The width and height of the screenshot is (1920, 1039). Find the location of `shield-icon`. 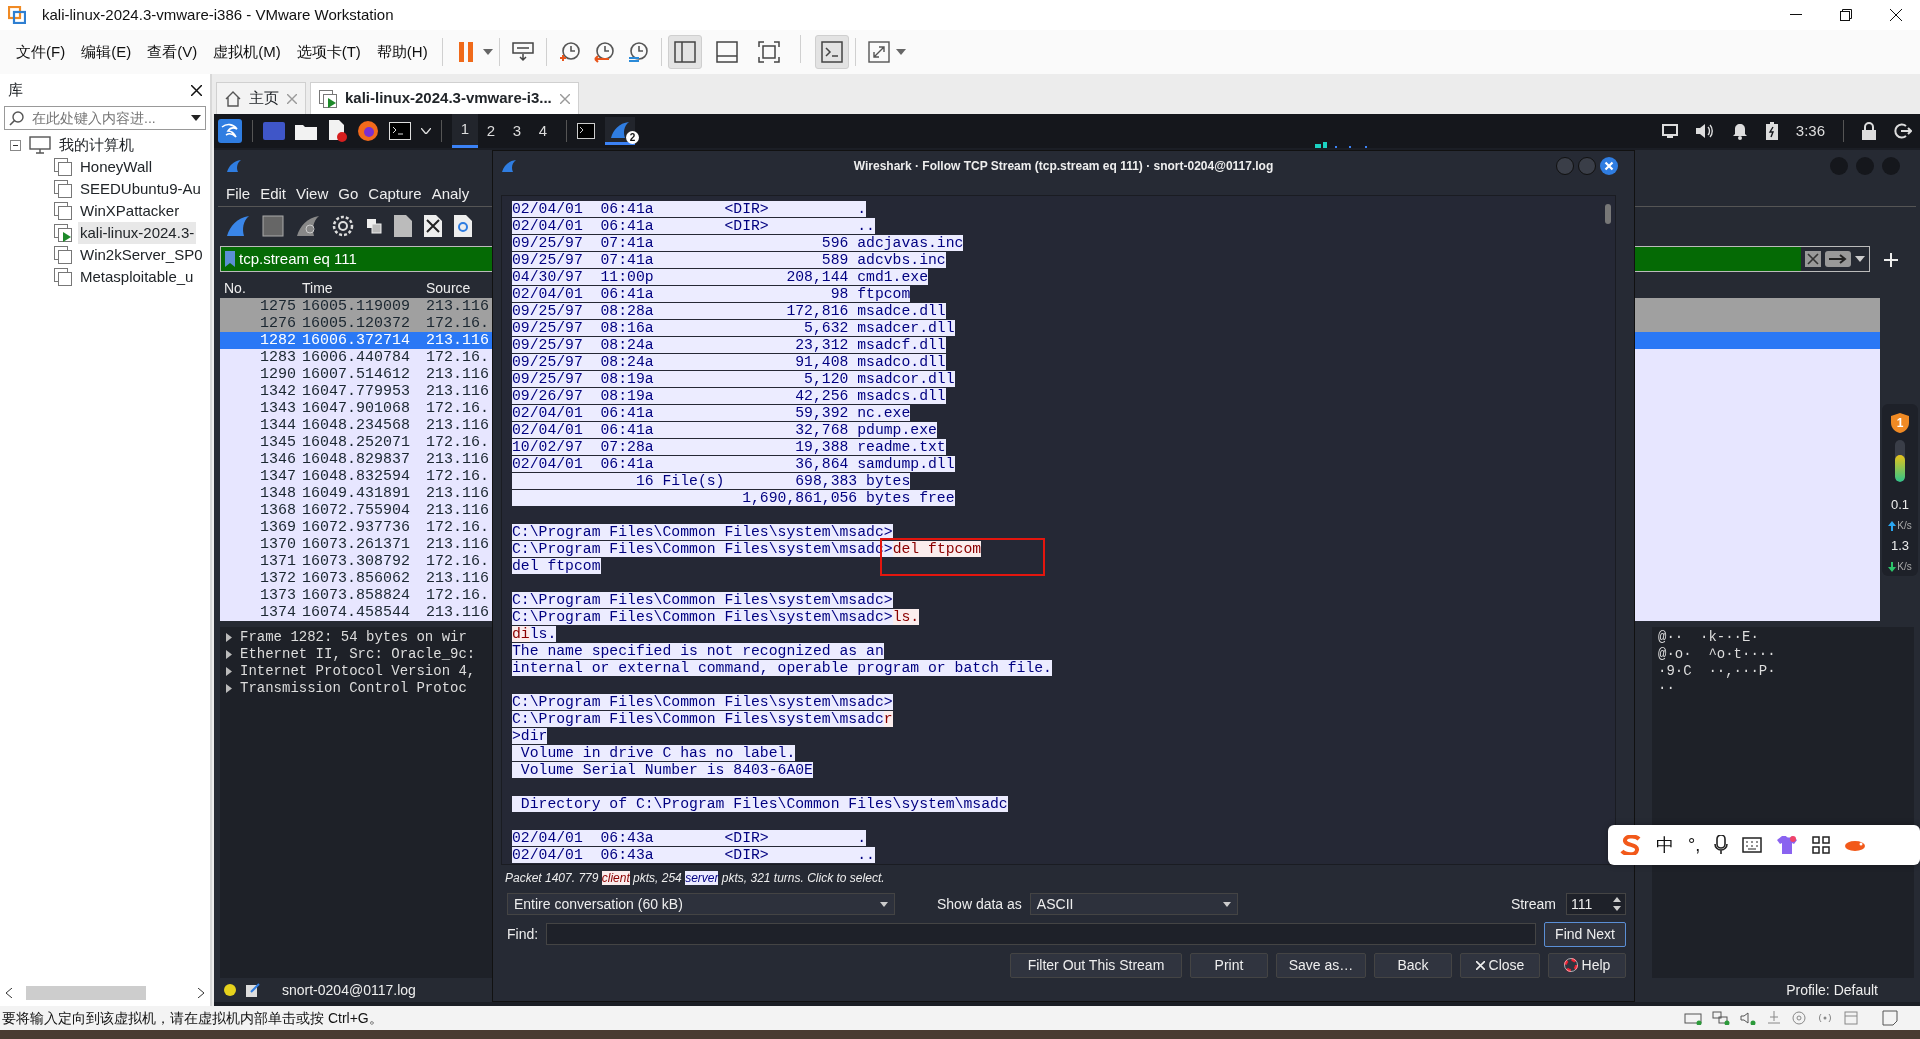

shield-icon is located at coordinates (1900, 423).